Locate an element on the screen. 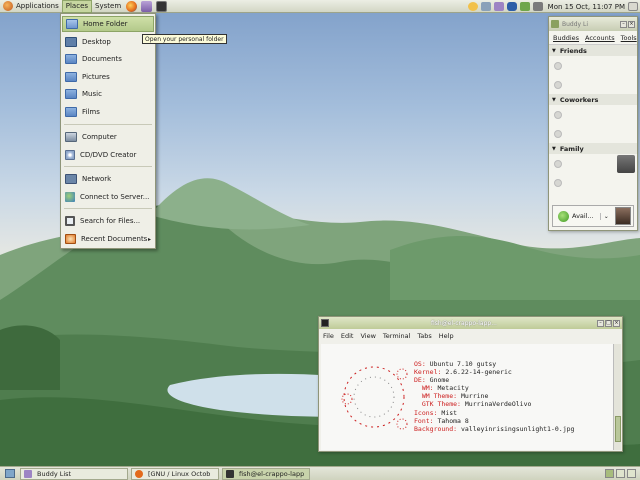  pidgin-icon is located at coordinates (28, 473).